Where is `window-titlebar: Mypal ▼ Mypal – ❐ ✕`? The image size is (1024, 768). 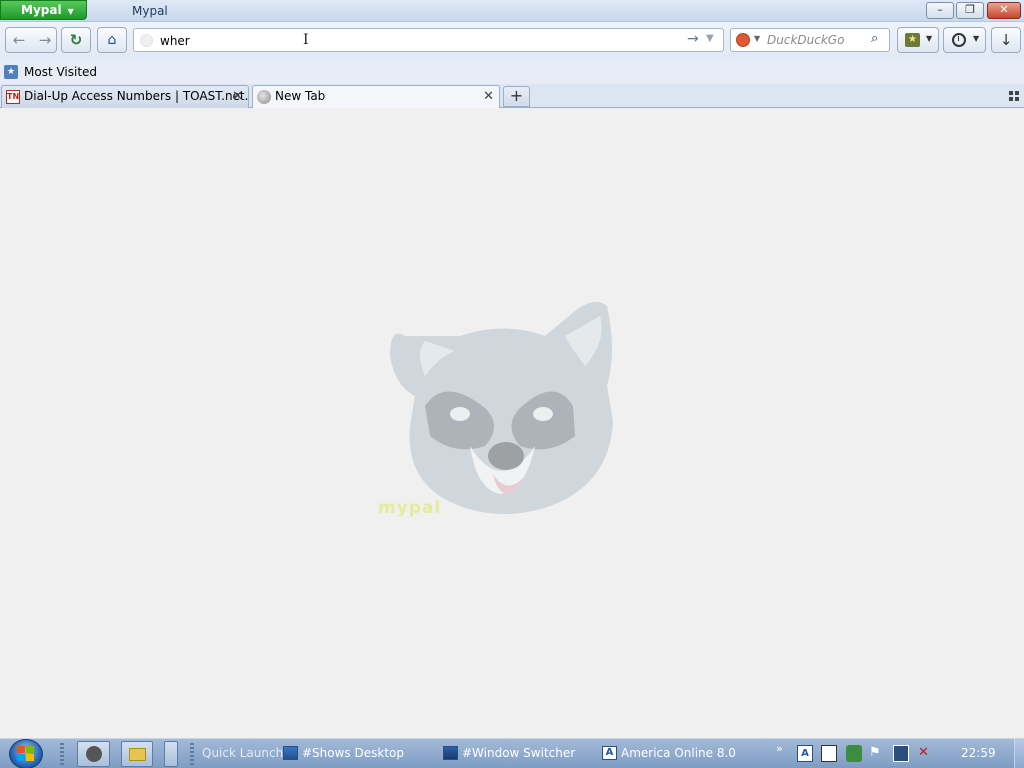 window-titlebar: Mypal ▼ Mypal – ❐ ✕ is located at coordinates (512, 11).